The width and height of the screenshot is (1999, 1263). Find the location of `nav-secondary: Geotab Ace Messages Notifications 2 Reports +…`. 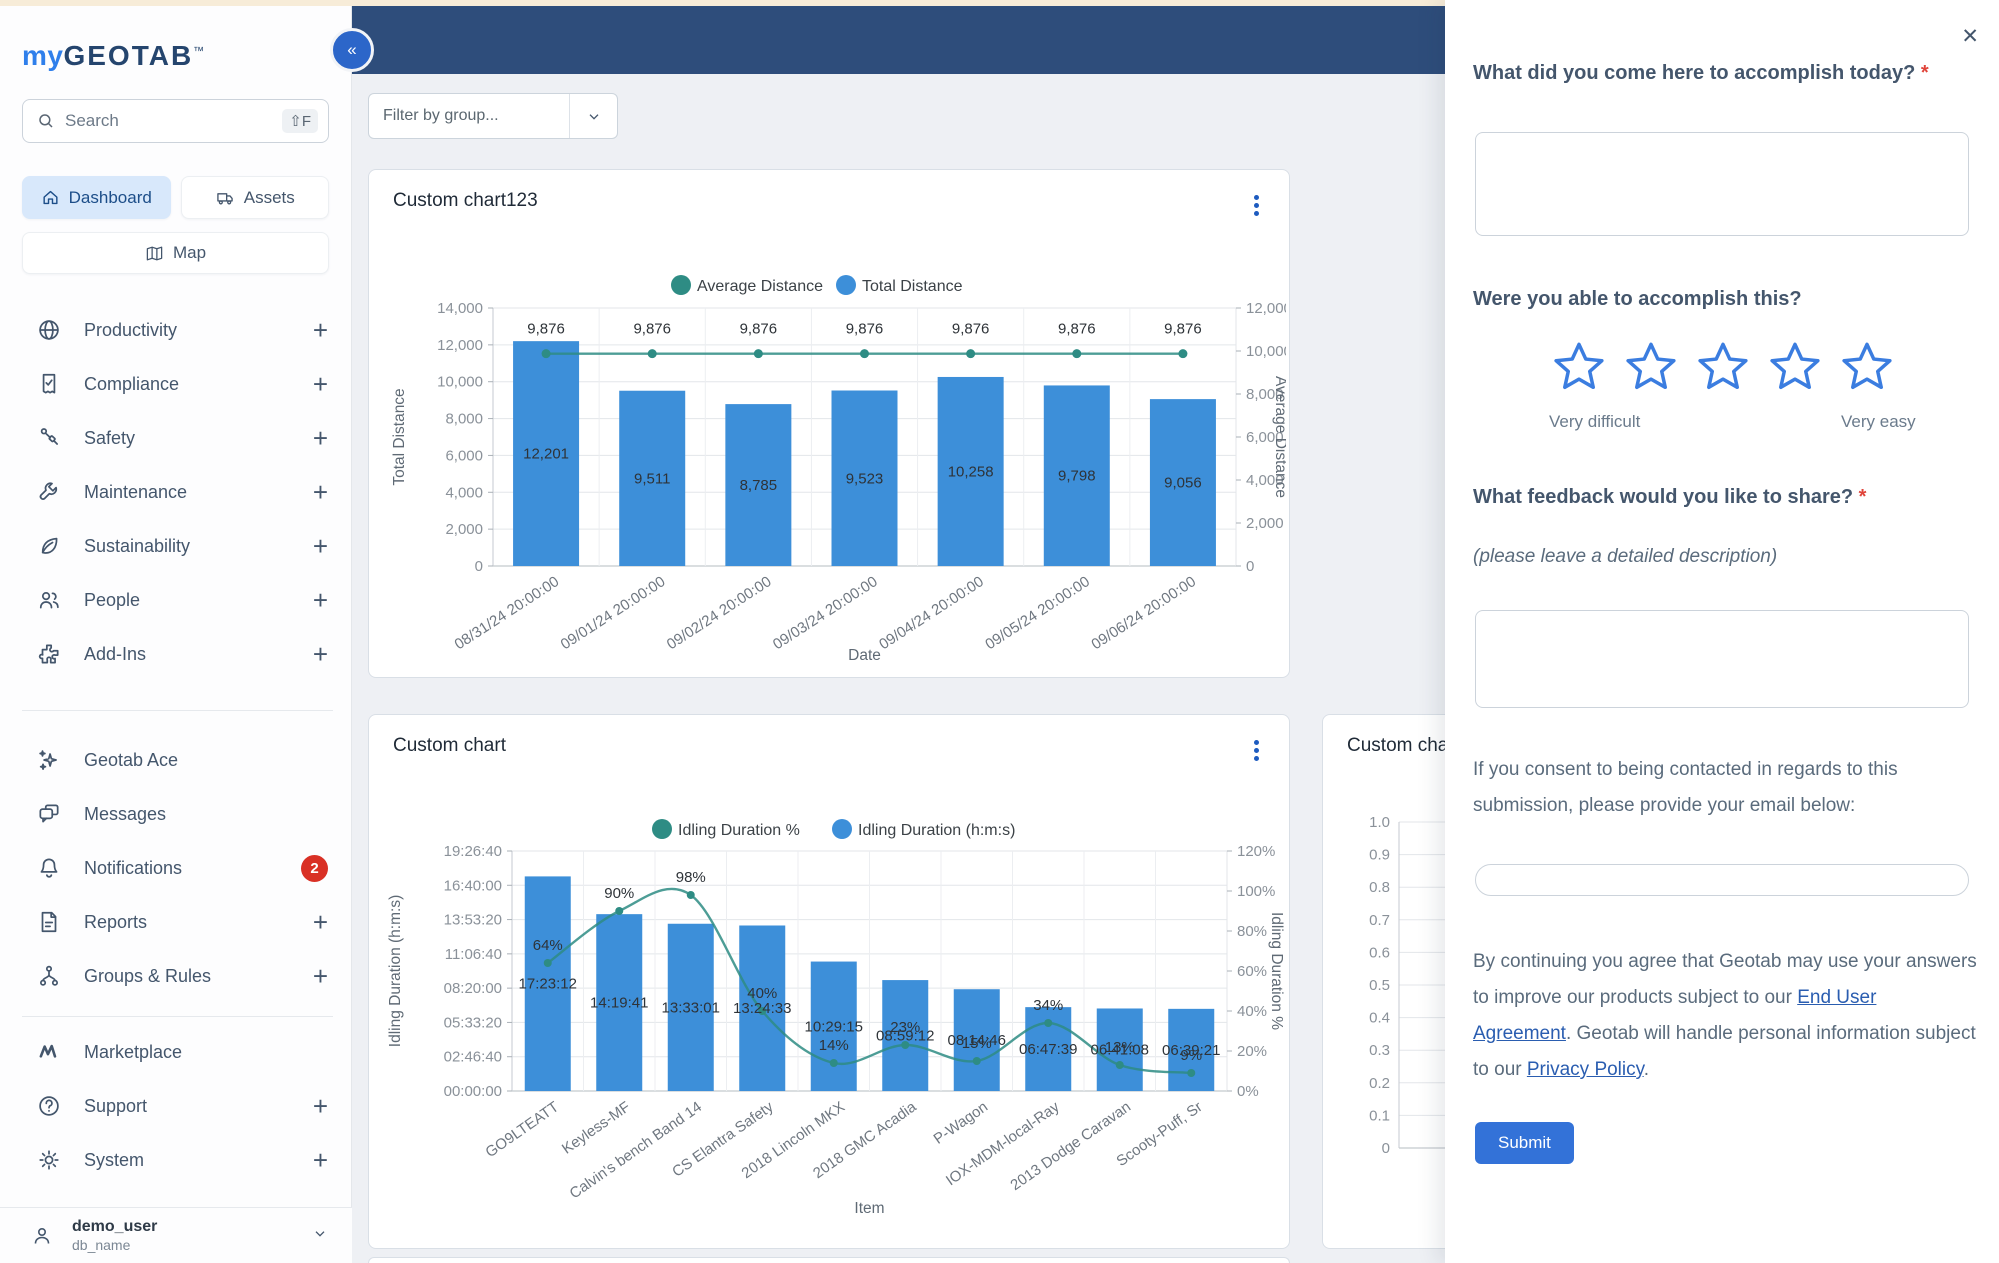

nav-secondary: Geotab Ace Messages Notifications 2 Reports +… is located at coordinates (176, 868).